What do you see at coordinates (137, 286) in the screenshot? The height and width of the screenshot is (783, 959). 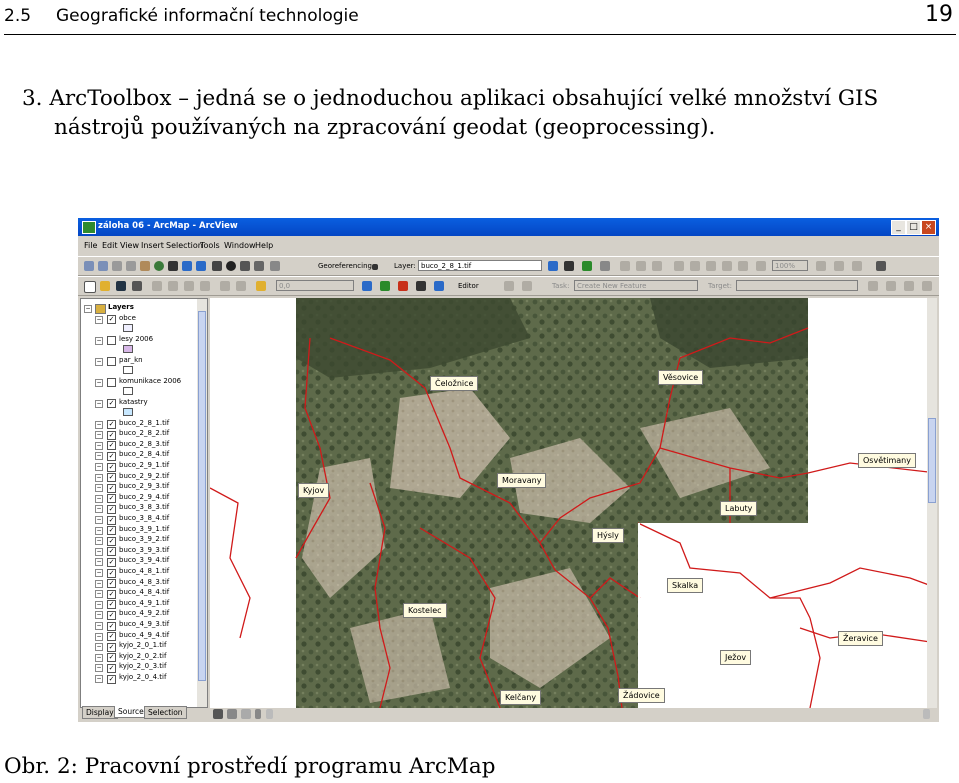 I see `print-icon` at bounding box center [137, 286].